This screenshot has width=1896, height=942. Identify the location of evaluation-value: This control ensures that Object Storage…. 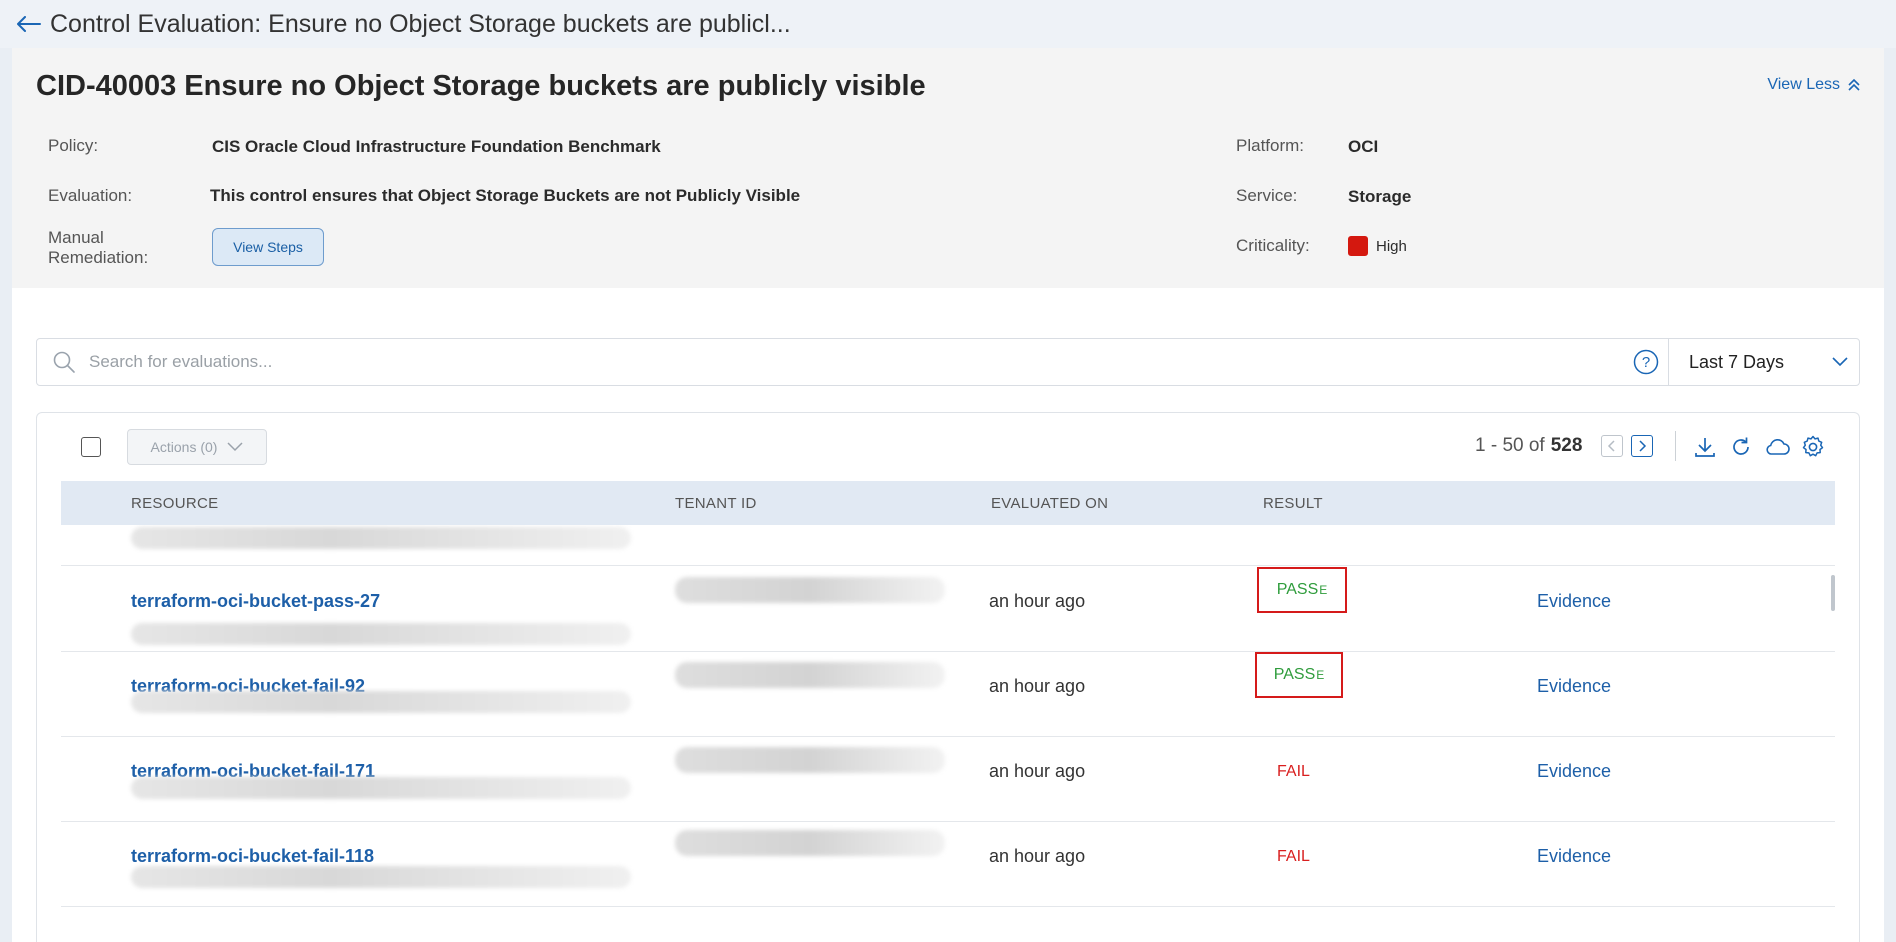
(505, 195).